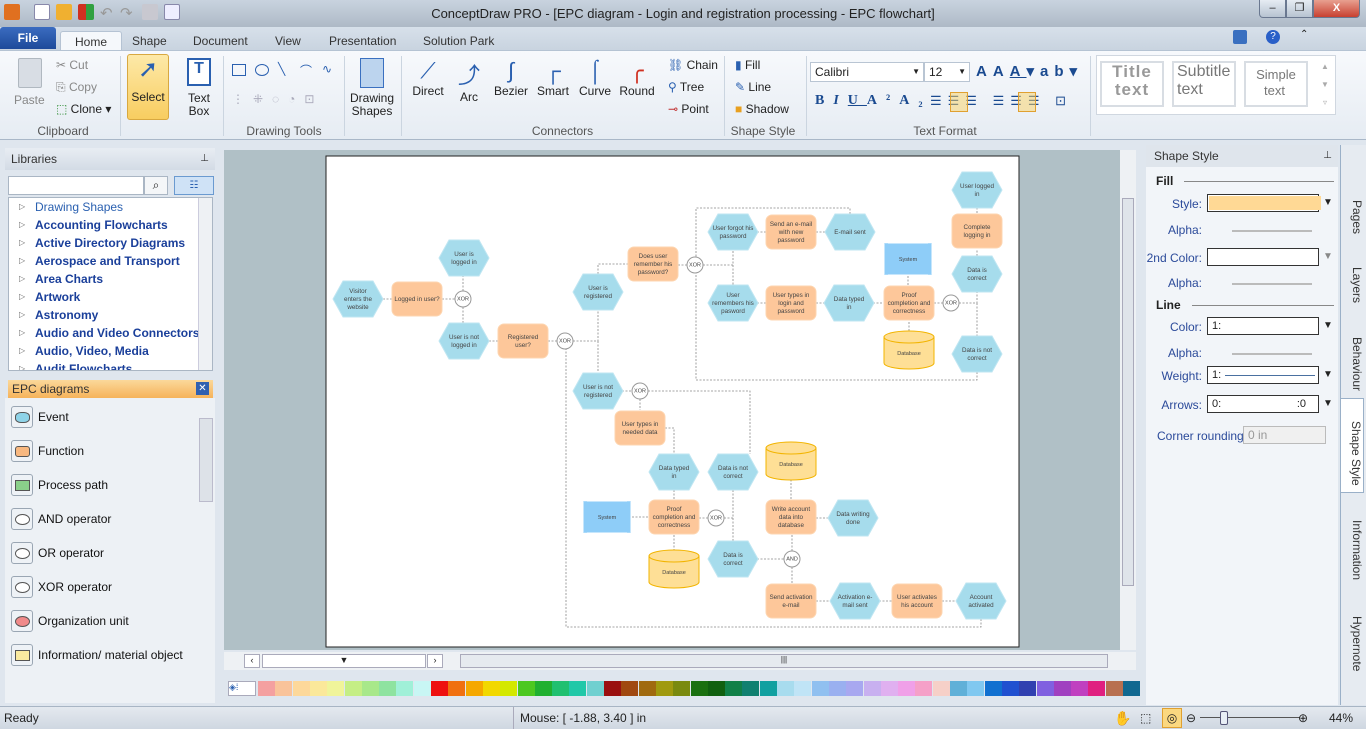 The height and width of the screenshot is (729, 1366). Describe the element at coordinates (784, 661) in the screenshot. I see `horizontal-scroll-thumb: |||` at that location.